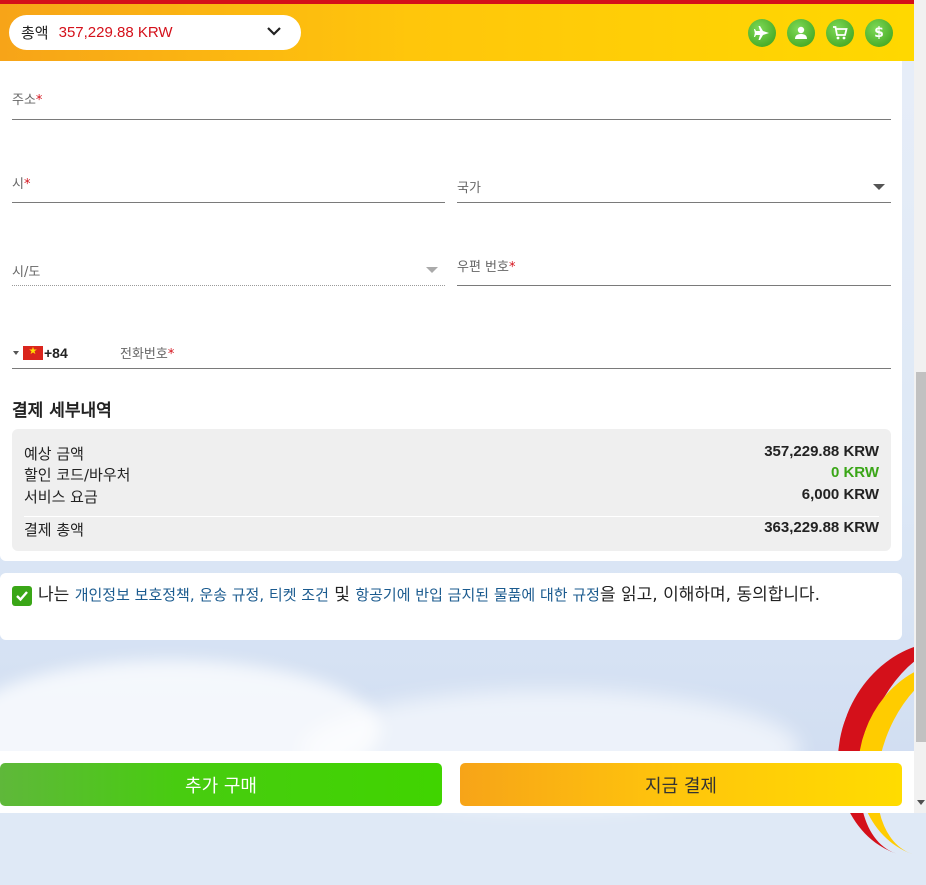  Describe the element at coordinates (451, 453) in the screenshot. I see `summary-row: 예상 금액 357,229.88 KRW` at that location.